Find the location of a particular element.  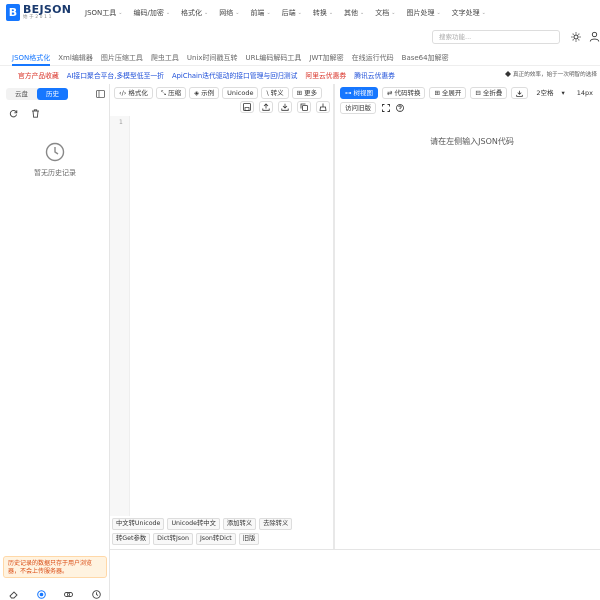

upload-button is located at coordinates (266, 107).